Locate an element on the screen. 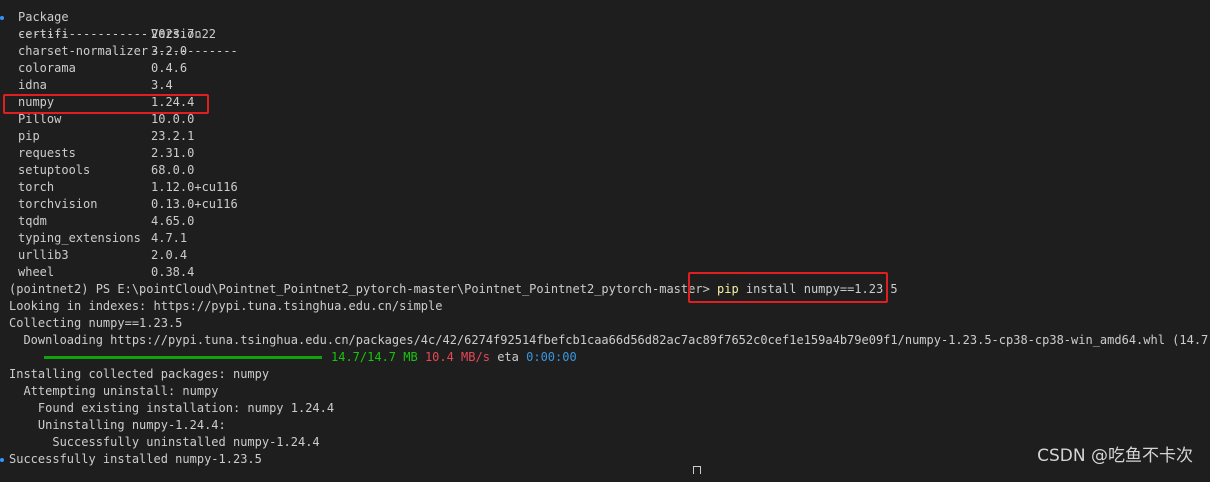 The image size is (1210, 482). output-collecting-line: Collecting numpy==1.23.5 is located at coordinates (96, 323).